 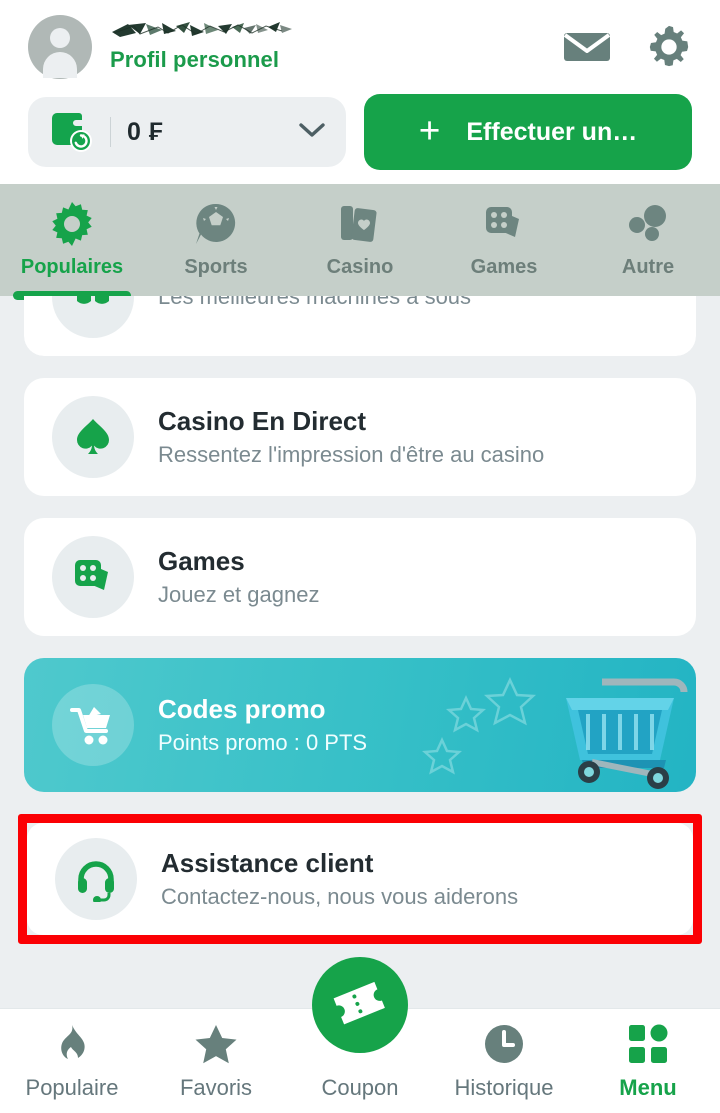 What do you see at coordinates (587, 47) in the screenshot?
I see `mail-icon` at bounding box center [587, 47].